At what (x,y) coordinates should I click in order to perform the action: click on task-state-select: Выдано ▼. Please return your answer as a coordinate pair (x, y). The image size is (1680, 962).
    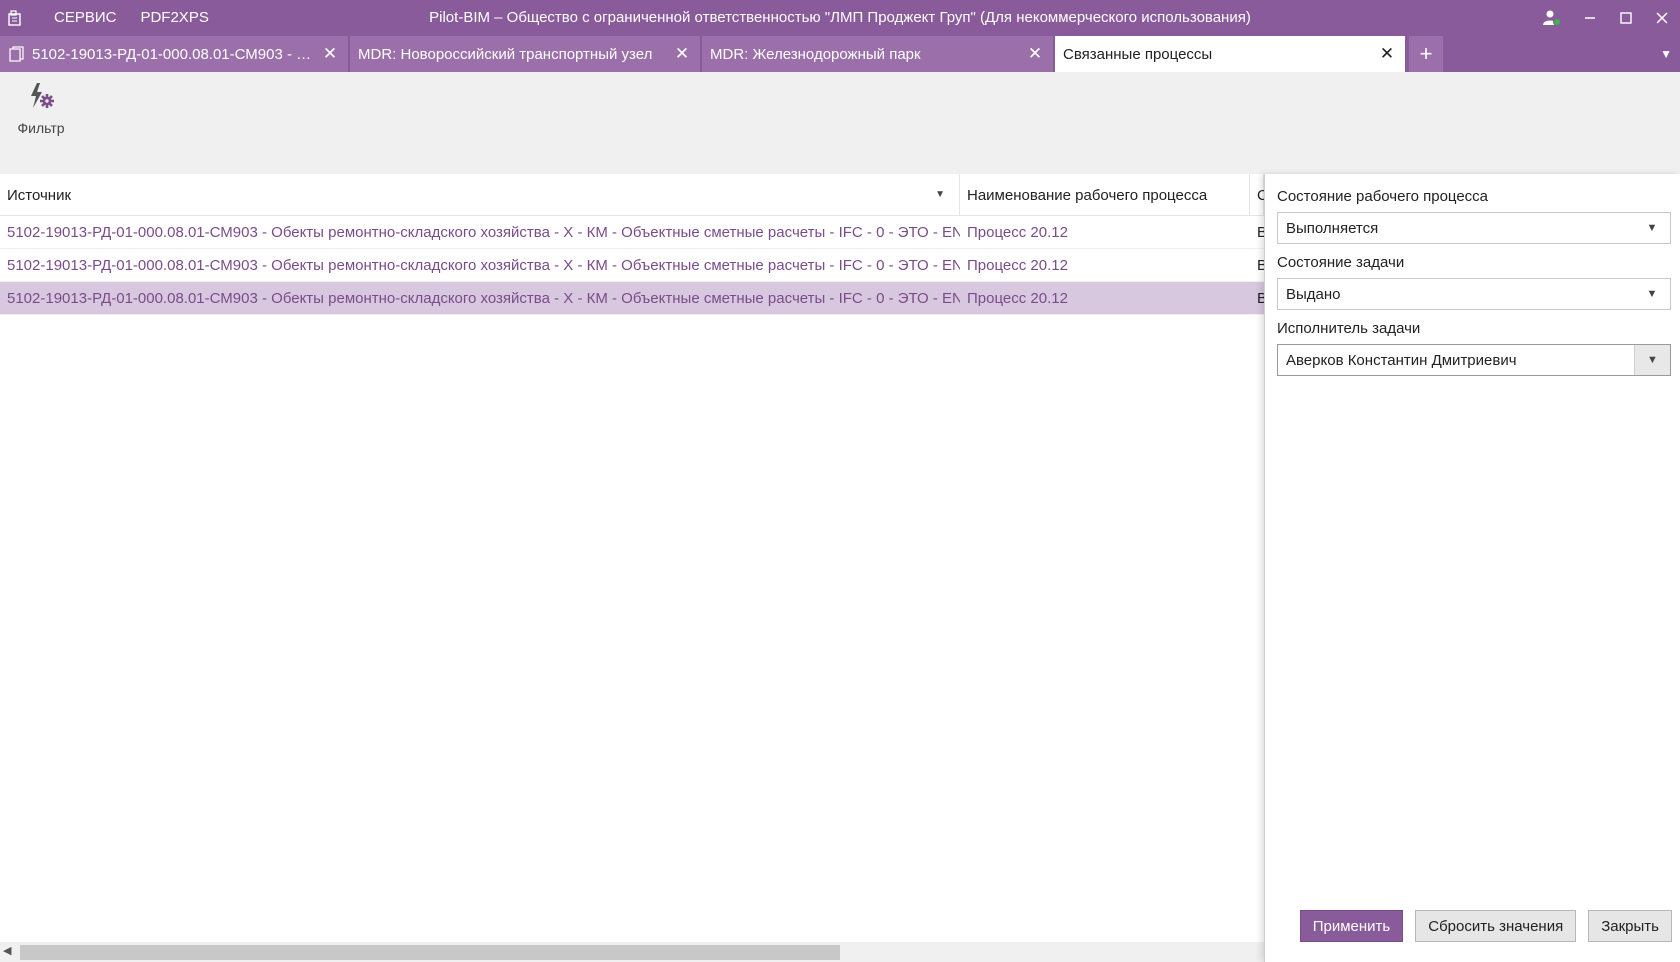
    Looking at the image, I should click on (1474, 294).